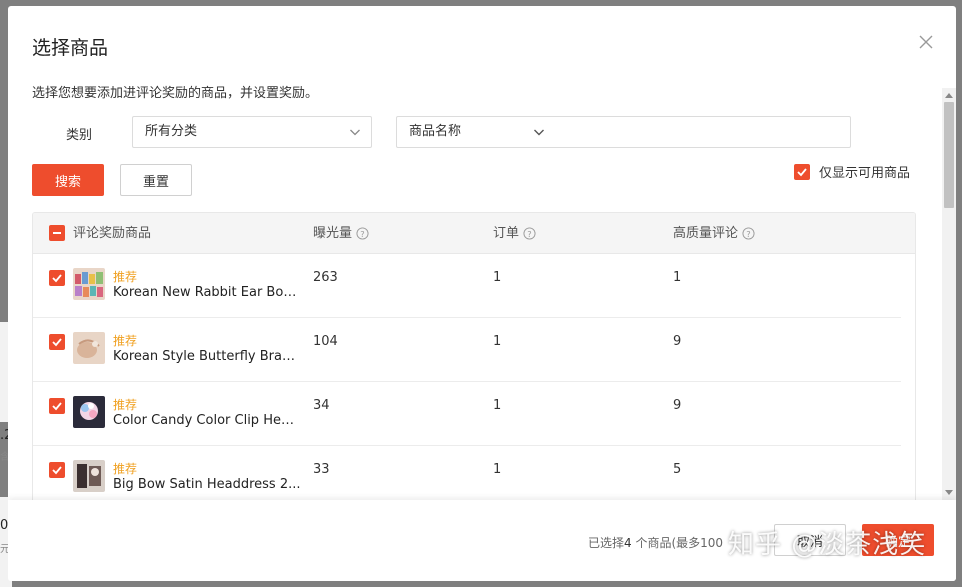 The height and width of the screenshot is (587, 962). I want to click on table-header: 评论奖励商品 曝光量 ? 订单 ? 高质量评论 ?, so click(474, 233).